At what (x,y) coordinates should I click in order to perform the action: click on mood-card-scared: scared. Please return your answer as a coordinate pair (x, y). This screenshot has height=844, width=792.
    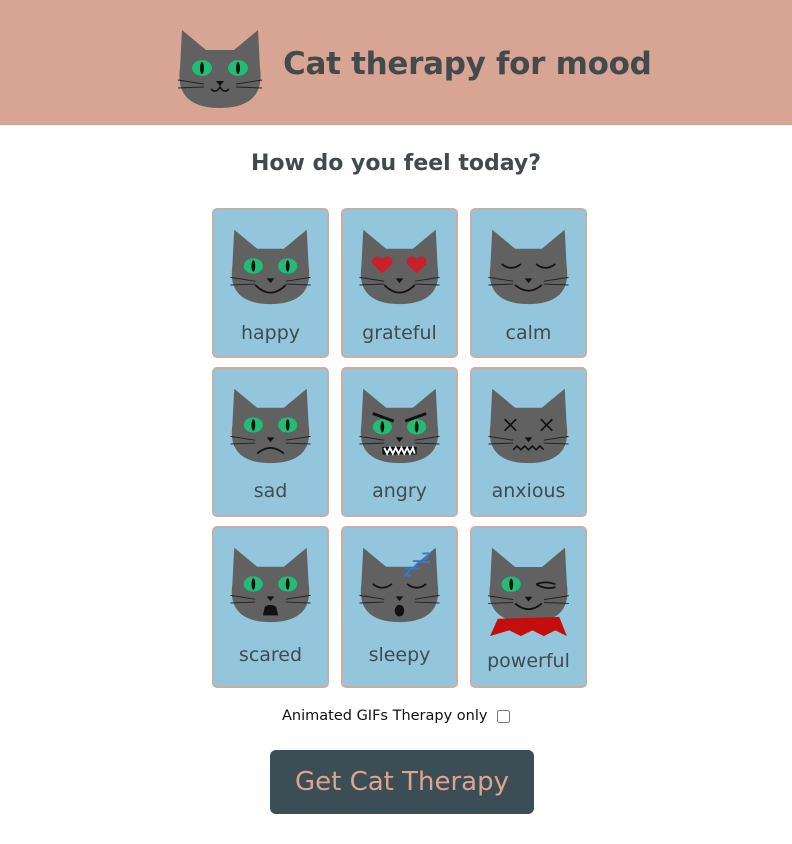
    Looking at the image, I should click on (270, 607).